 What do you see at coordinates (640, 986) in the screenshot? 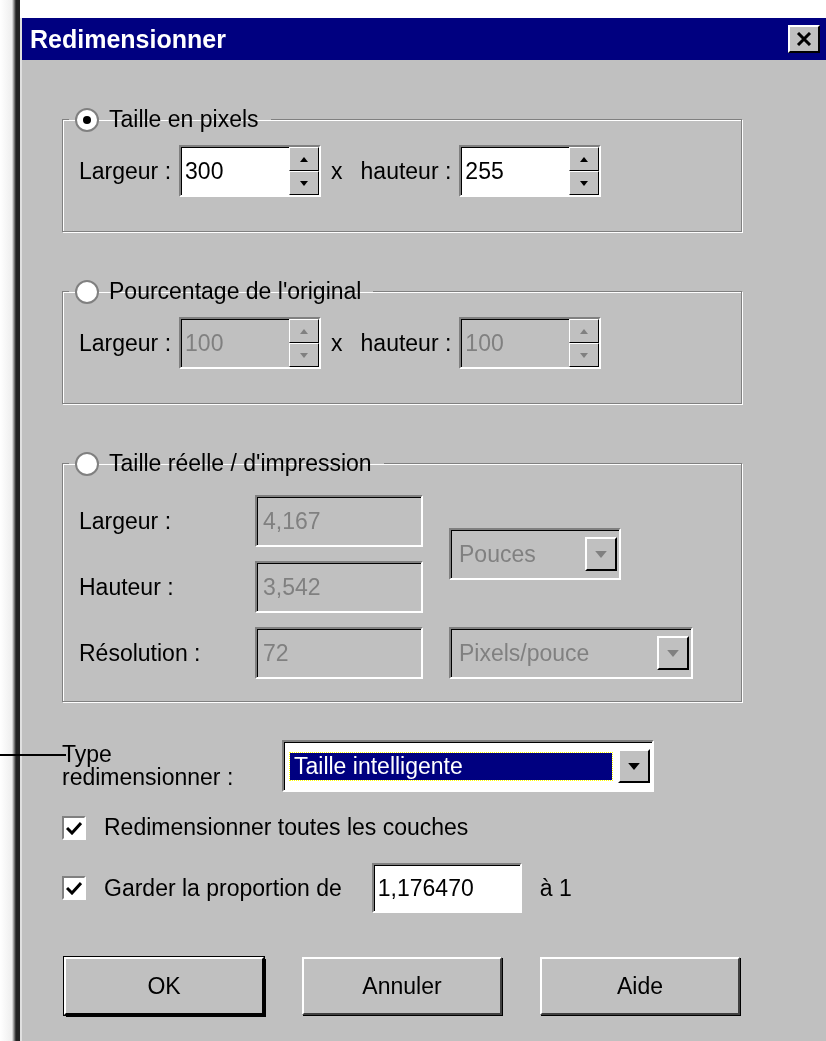
I see `dialog-button: Aide` at bounding box center [640, 986].